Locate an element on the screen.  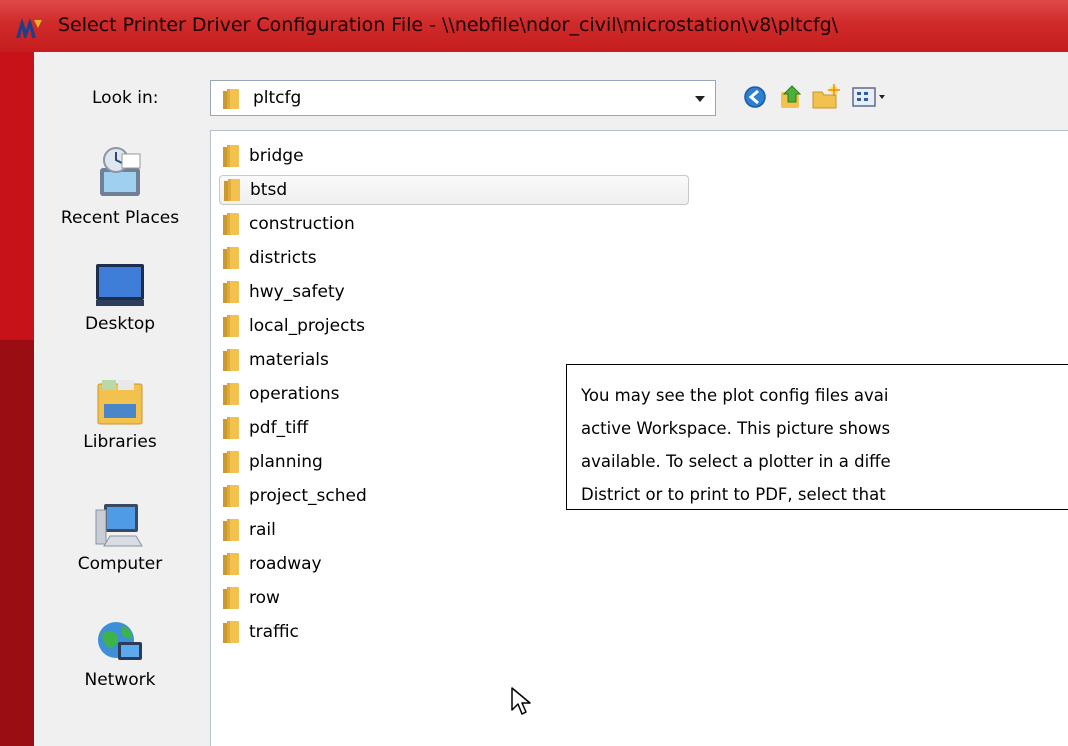
folder-label: districts is located at coordinates (283, 258).